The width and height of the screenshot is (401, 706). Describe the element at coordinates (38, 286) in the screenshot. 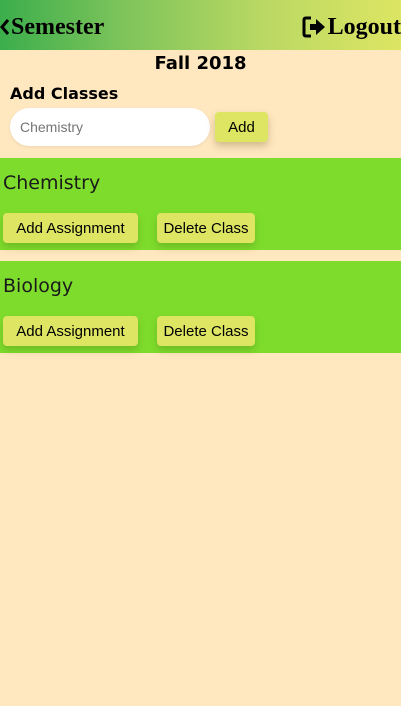

I see `class-name: Biology` at that location.